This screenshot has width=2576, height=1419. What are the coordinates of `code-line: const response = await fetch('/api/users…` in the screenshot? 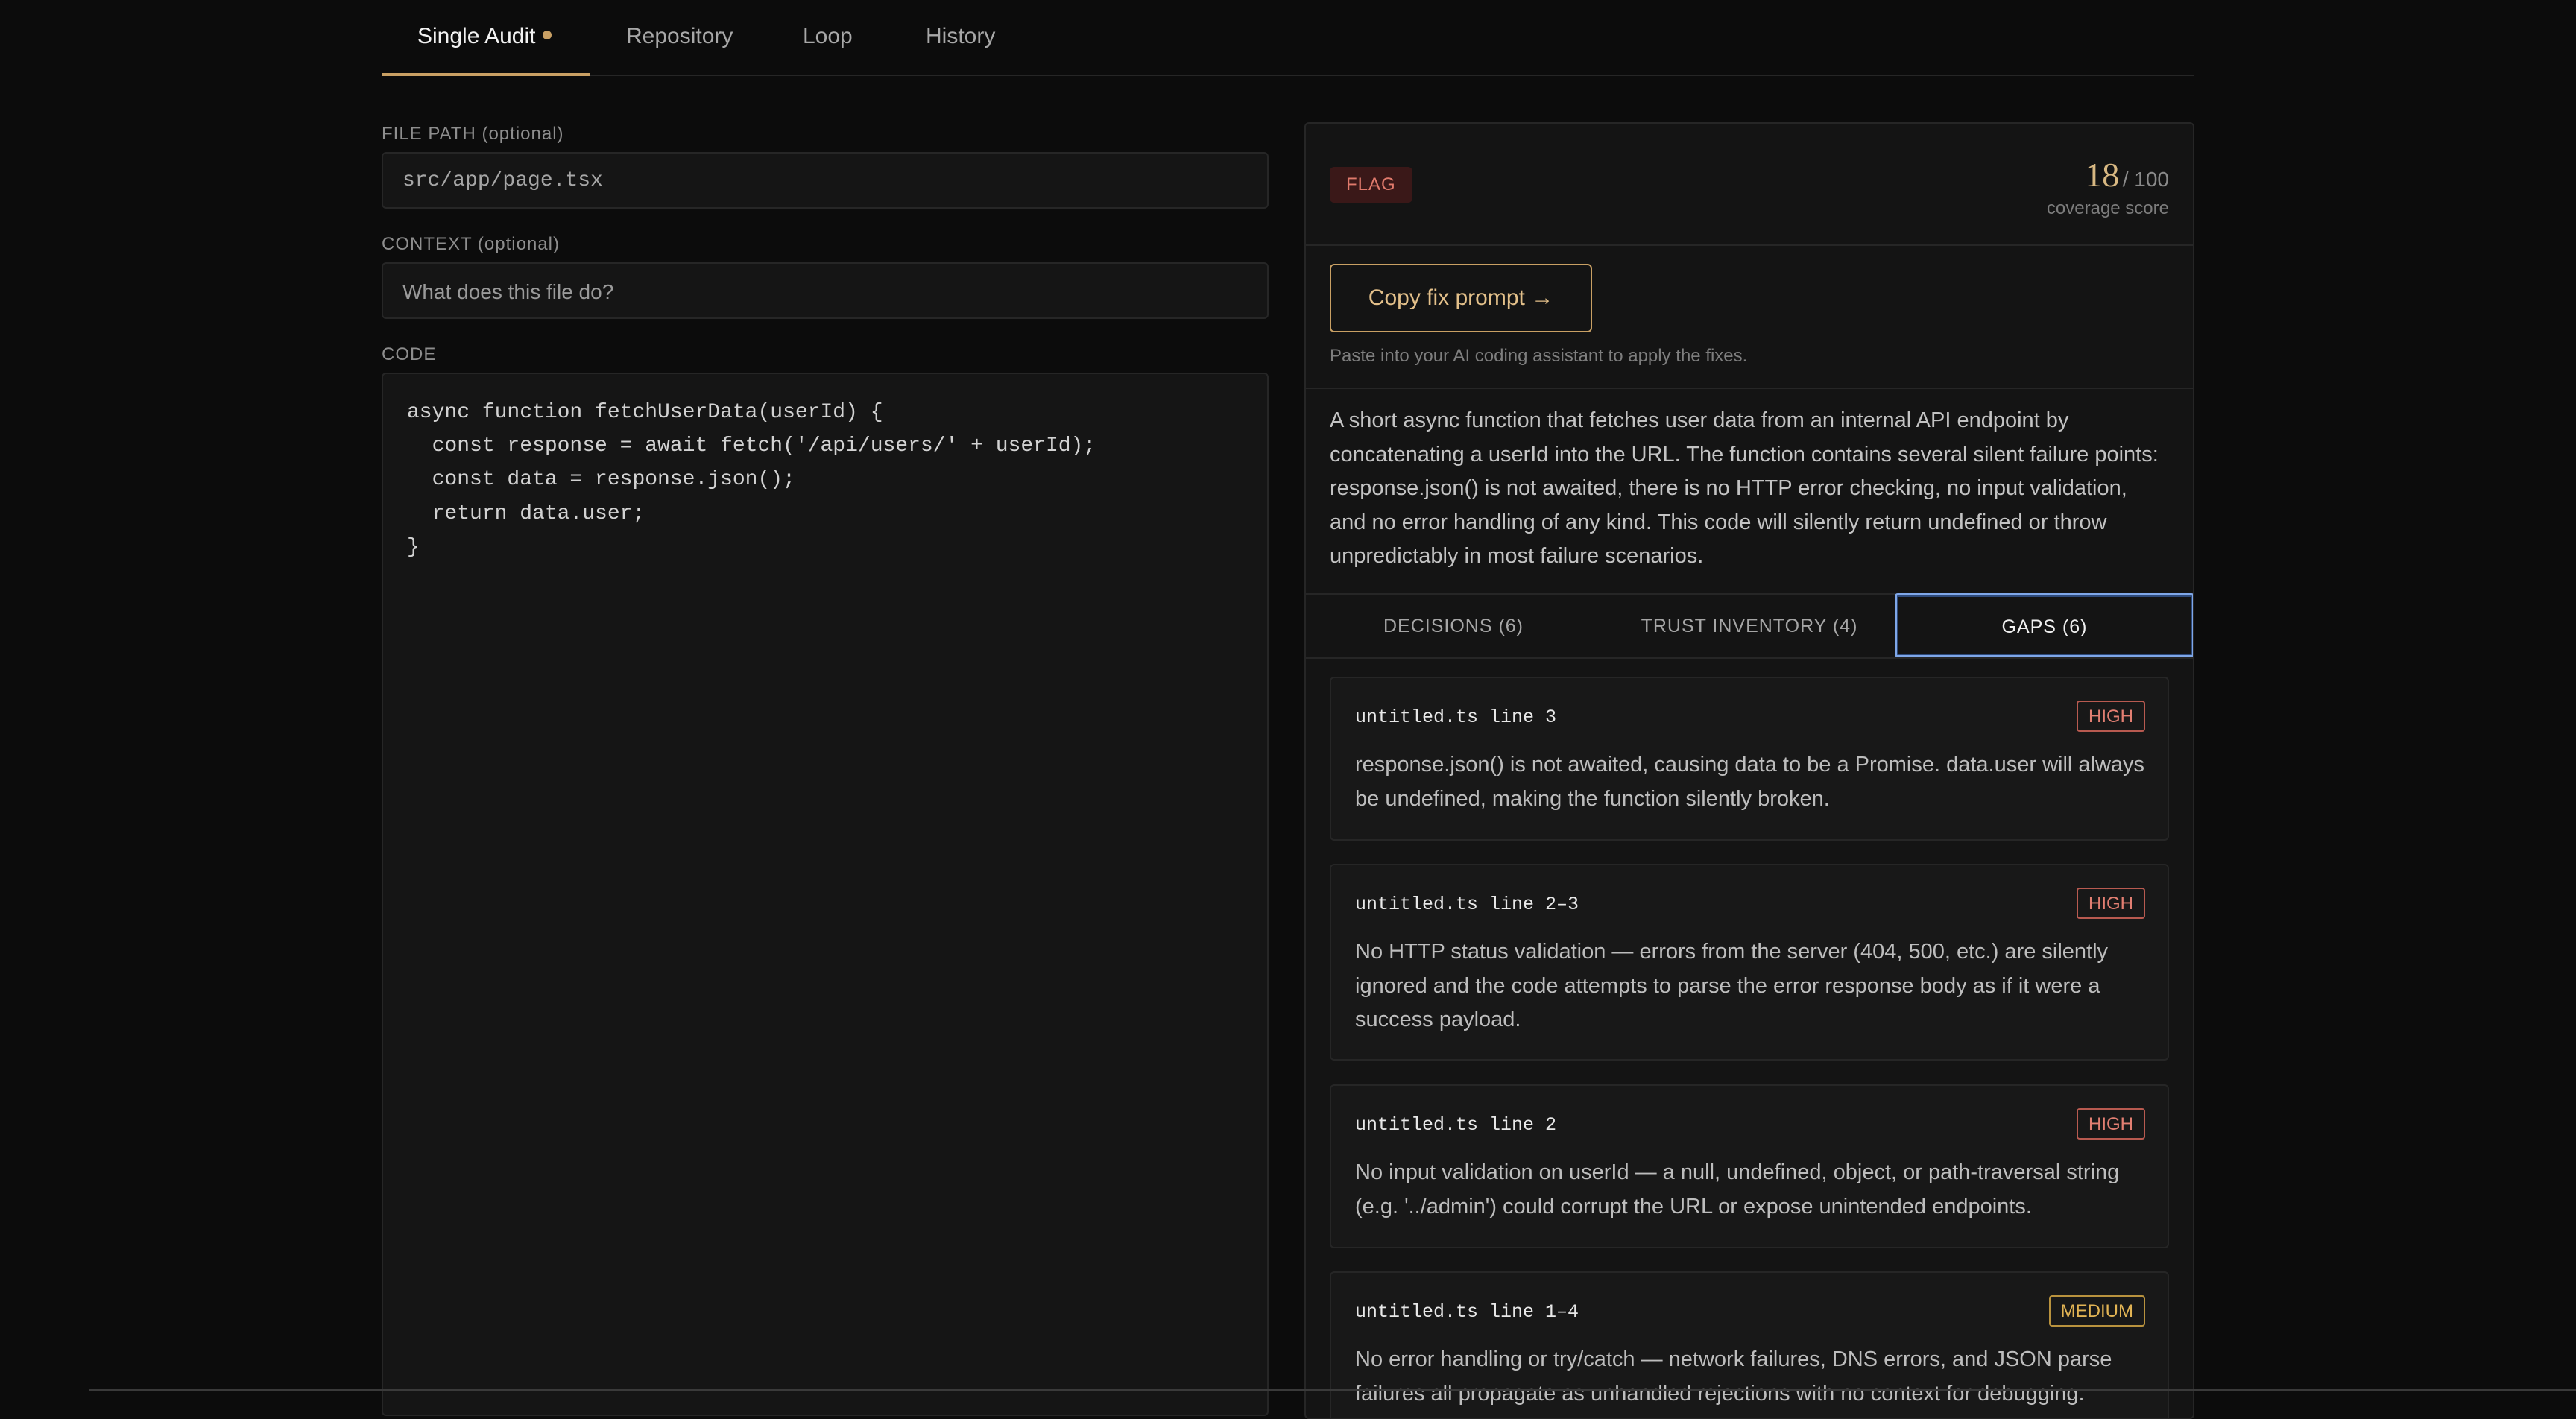 It's located at (752, 446).